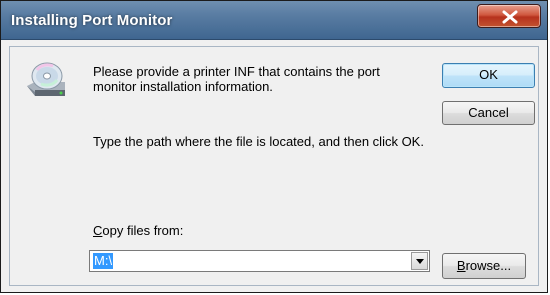 The height and width of the screenshot is (295, 550). I want to click on chevron-down-icon, so click(420, 261).